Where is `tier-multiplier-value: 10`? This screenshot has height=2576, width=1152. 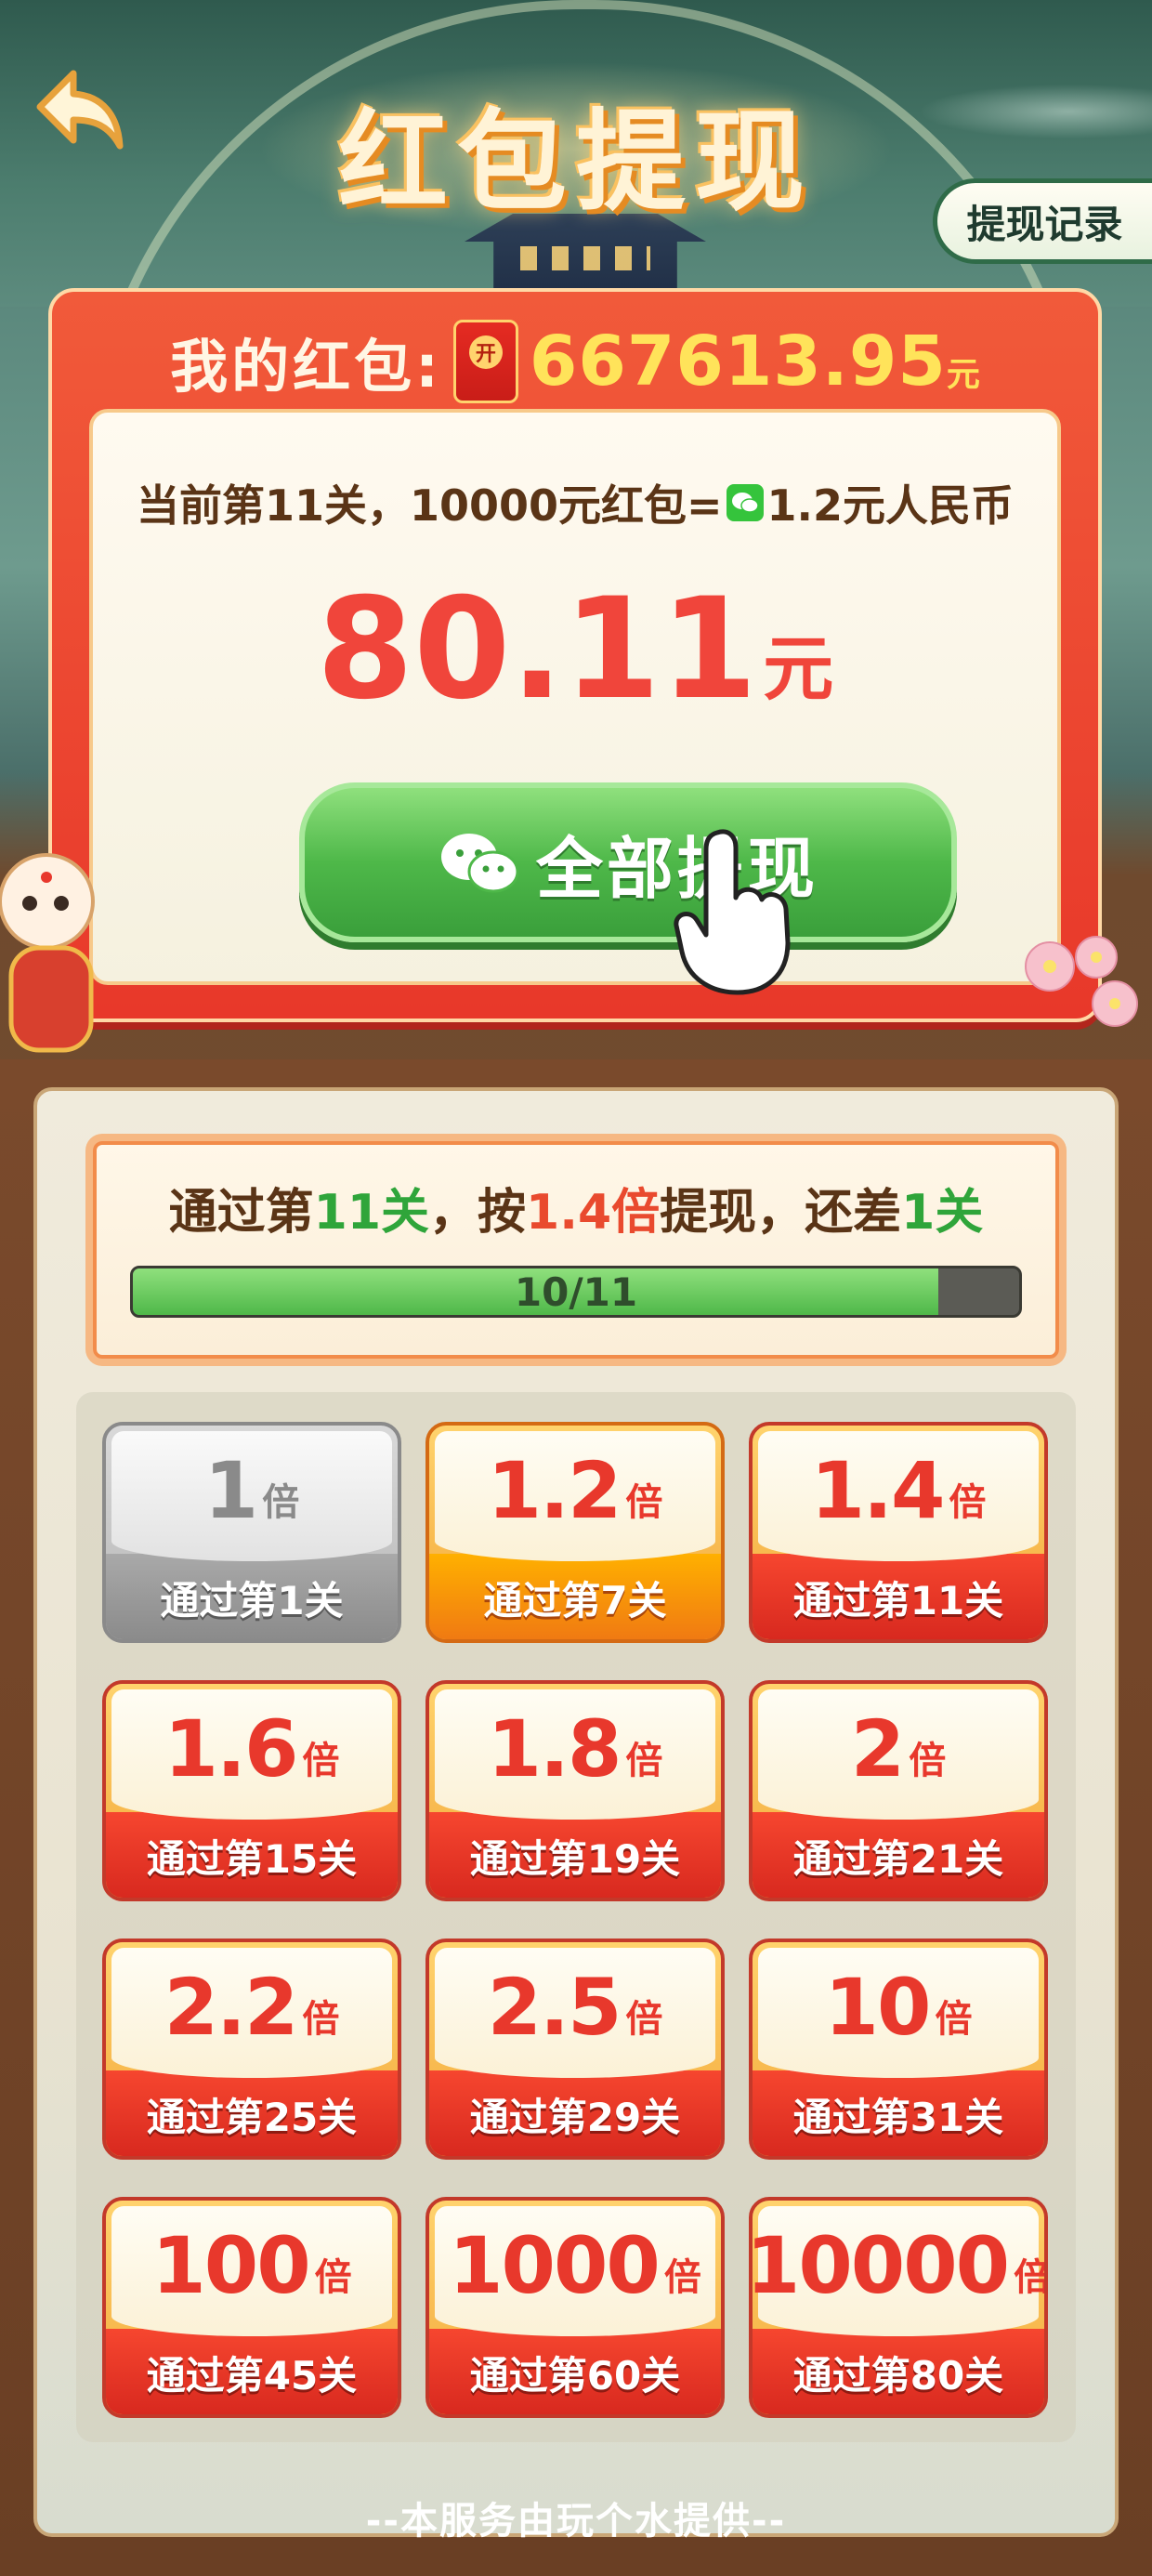
tier-multiplier-value: 10 is located at coordinates (878, 2007).